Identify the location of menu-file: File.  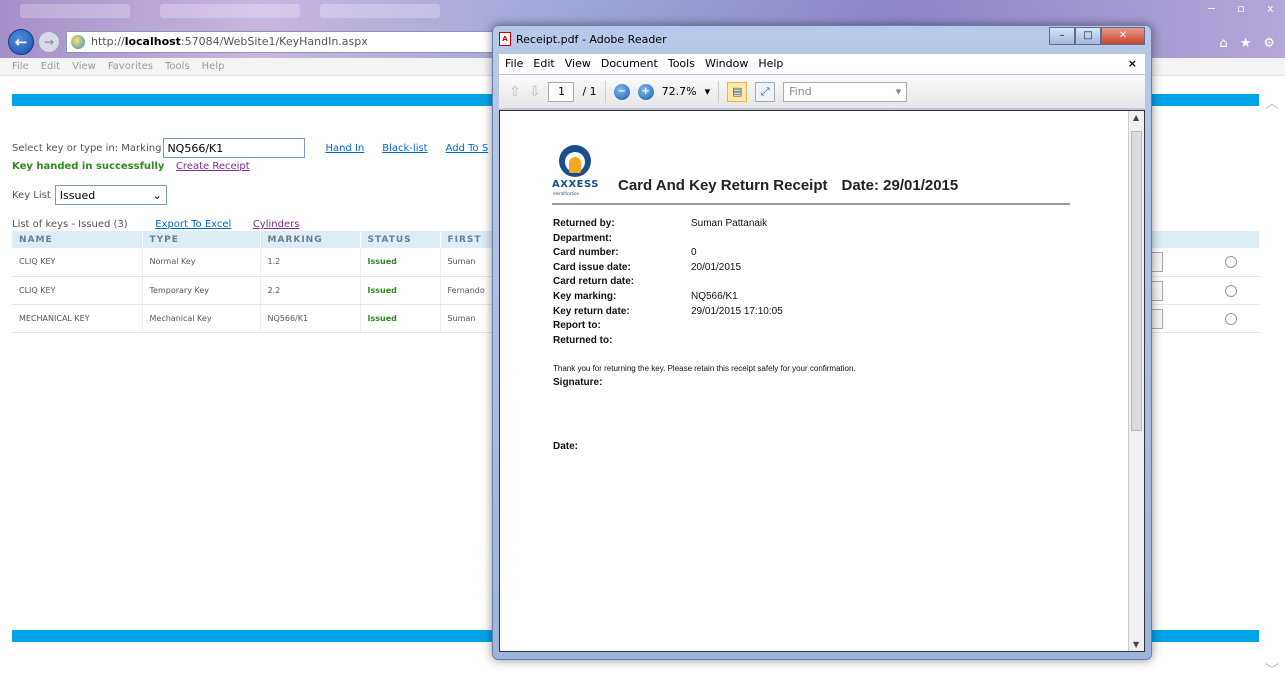
(20, 66).